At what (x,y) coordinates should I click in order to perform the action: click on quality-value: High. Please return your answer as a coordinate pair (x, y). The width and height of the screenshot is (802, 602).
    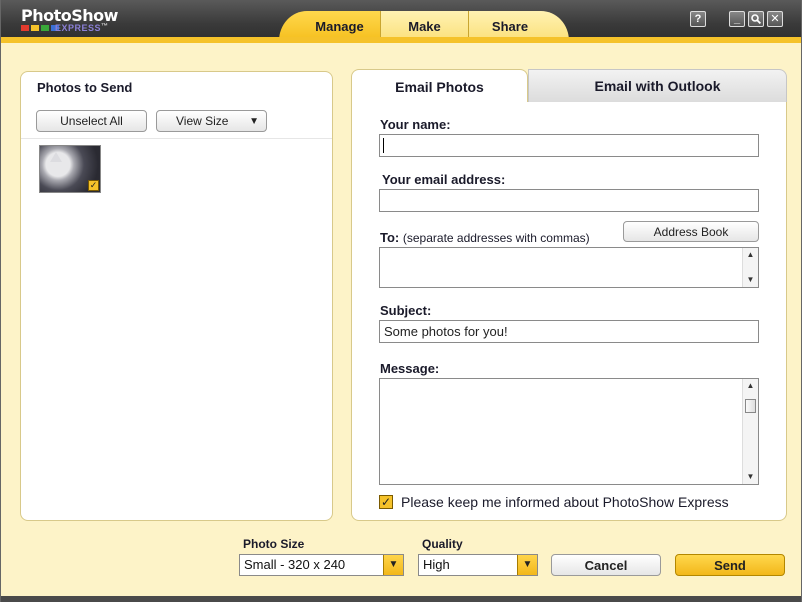
    Looking at the image, I should click on (436, 564).